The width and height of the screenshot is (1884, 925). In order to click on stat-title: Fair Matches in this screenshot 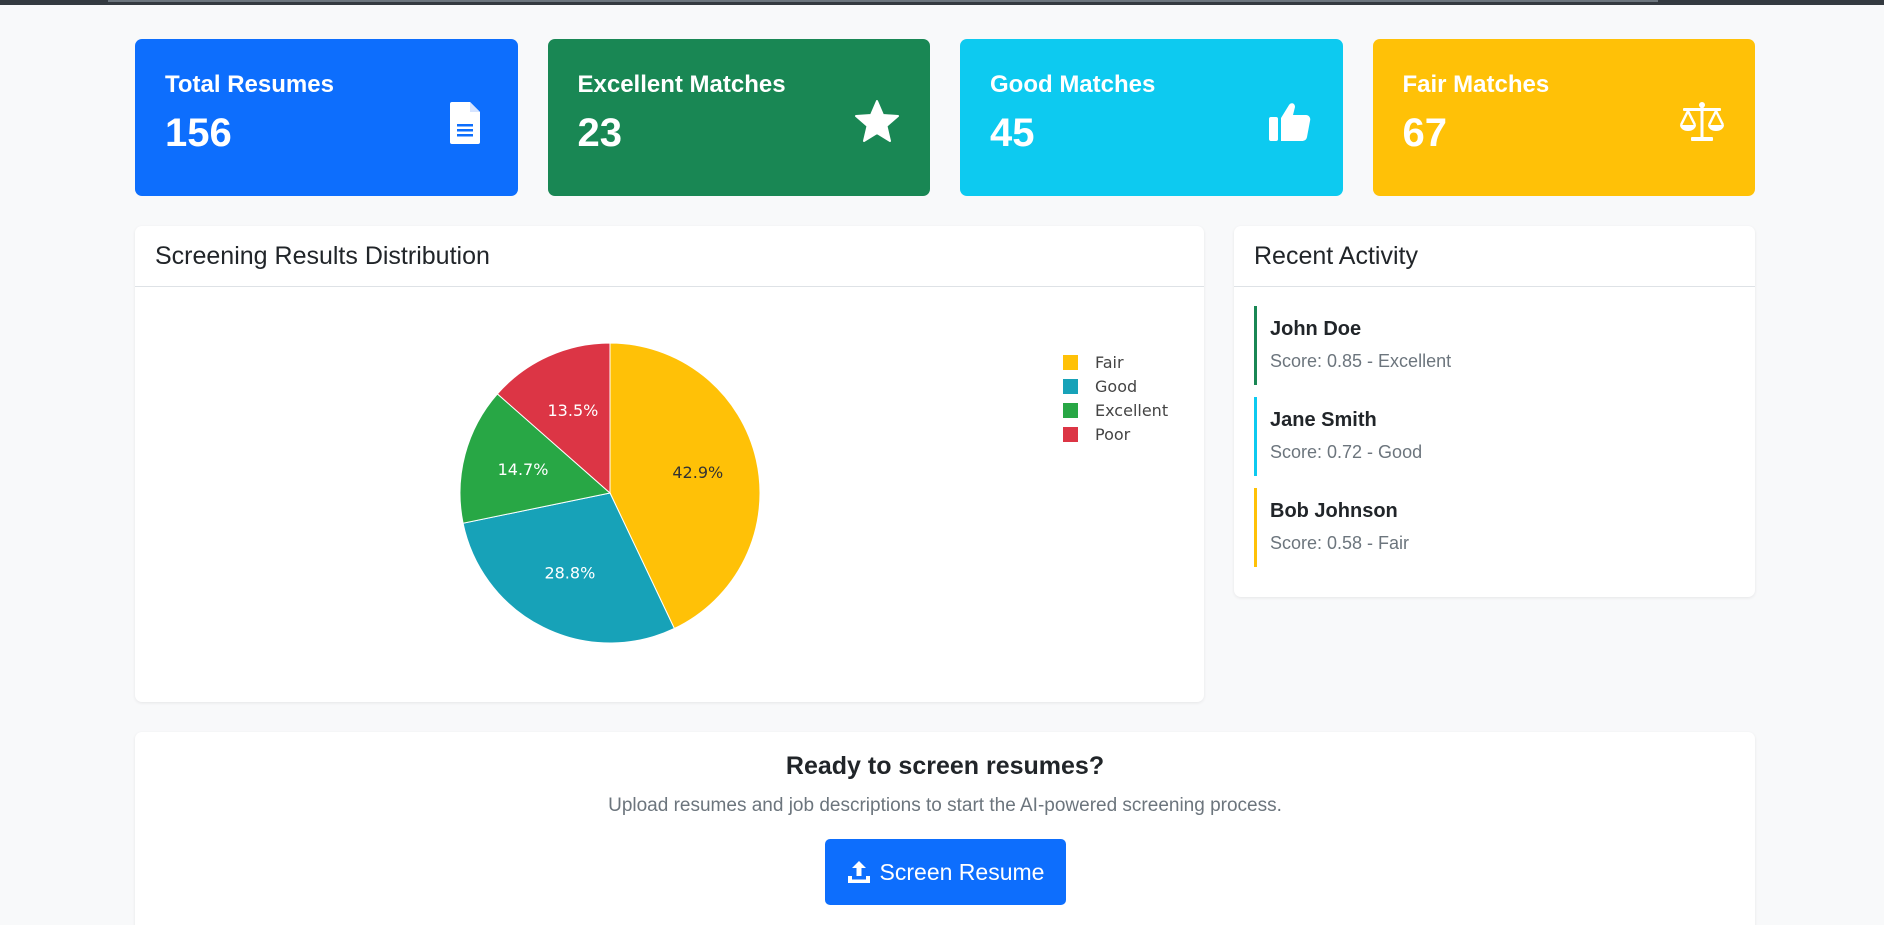, I will do `click(1476, 84)`.